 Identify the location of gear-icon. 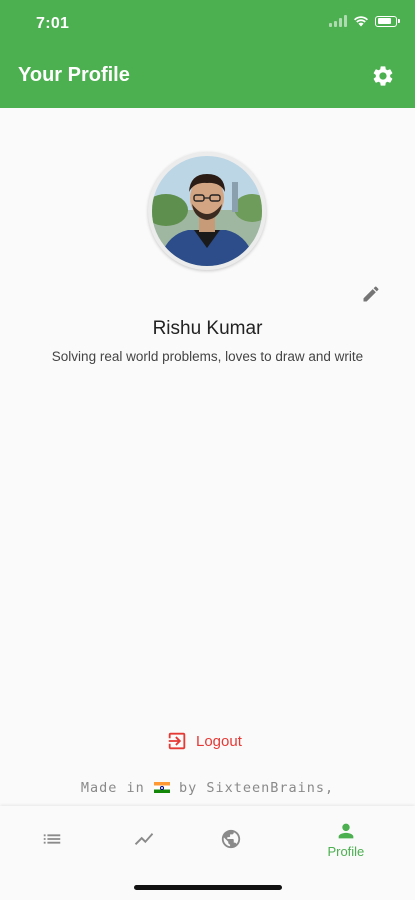
(383, 76).